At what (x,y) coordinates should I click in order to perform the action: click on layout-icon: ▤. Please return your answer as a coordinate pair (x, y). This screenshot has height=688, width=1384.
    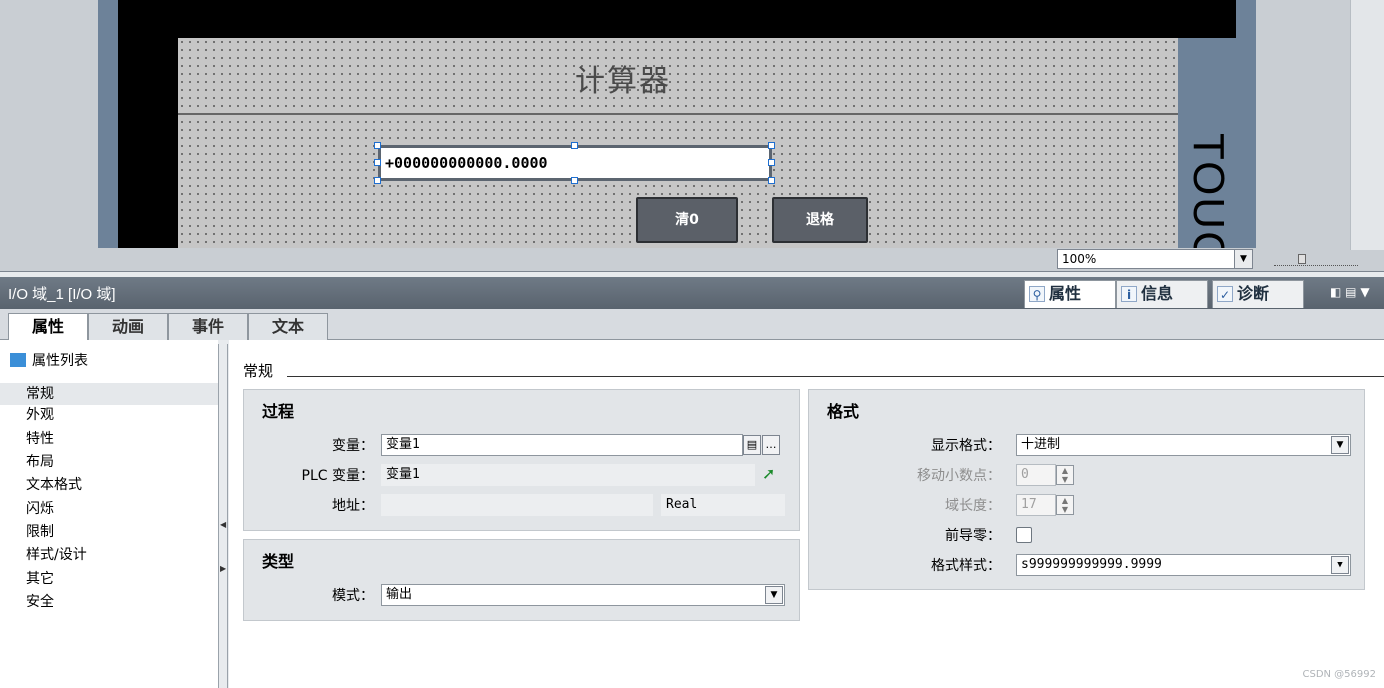
    Looking at the image, I should click on (1350, 292).